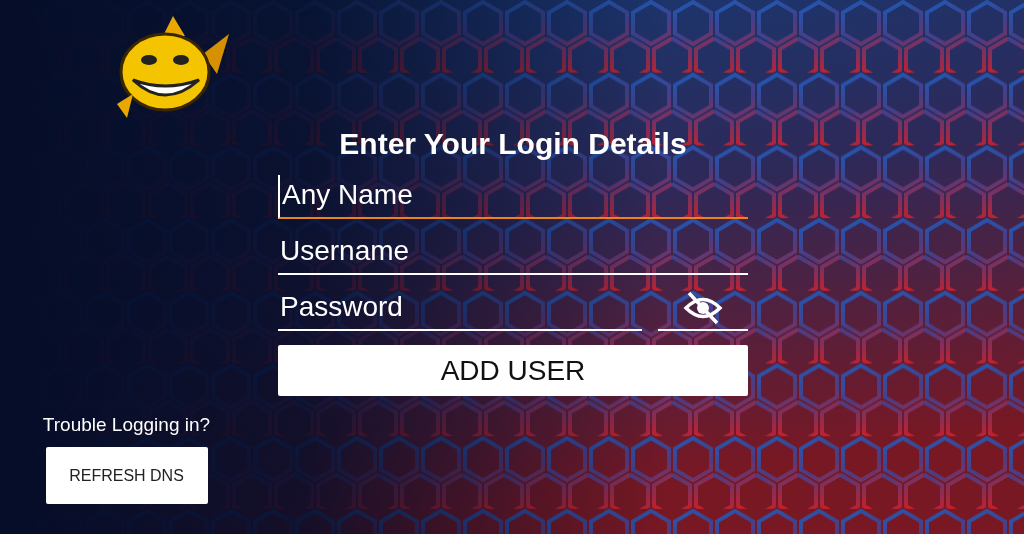 This screenshot has width=1024, height=534. Describe the element at coordinates (126, 475) in the screenshot. I see `refresh-dns-button: REFRESH DNS` at that location.